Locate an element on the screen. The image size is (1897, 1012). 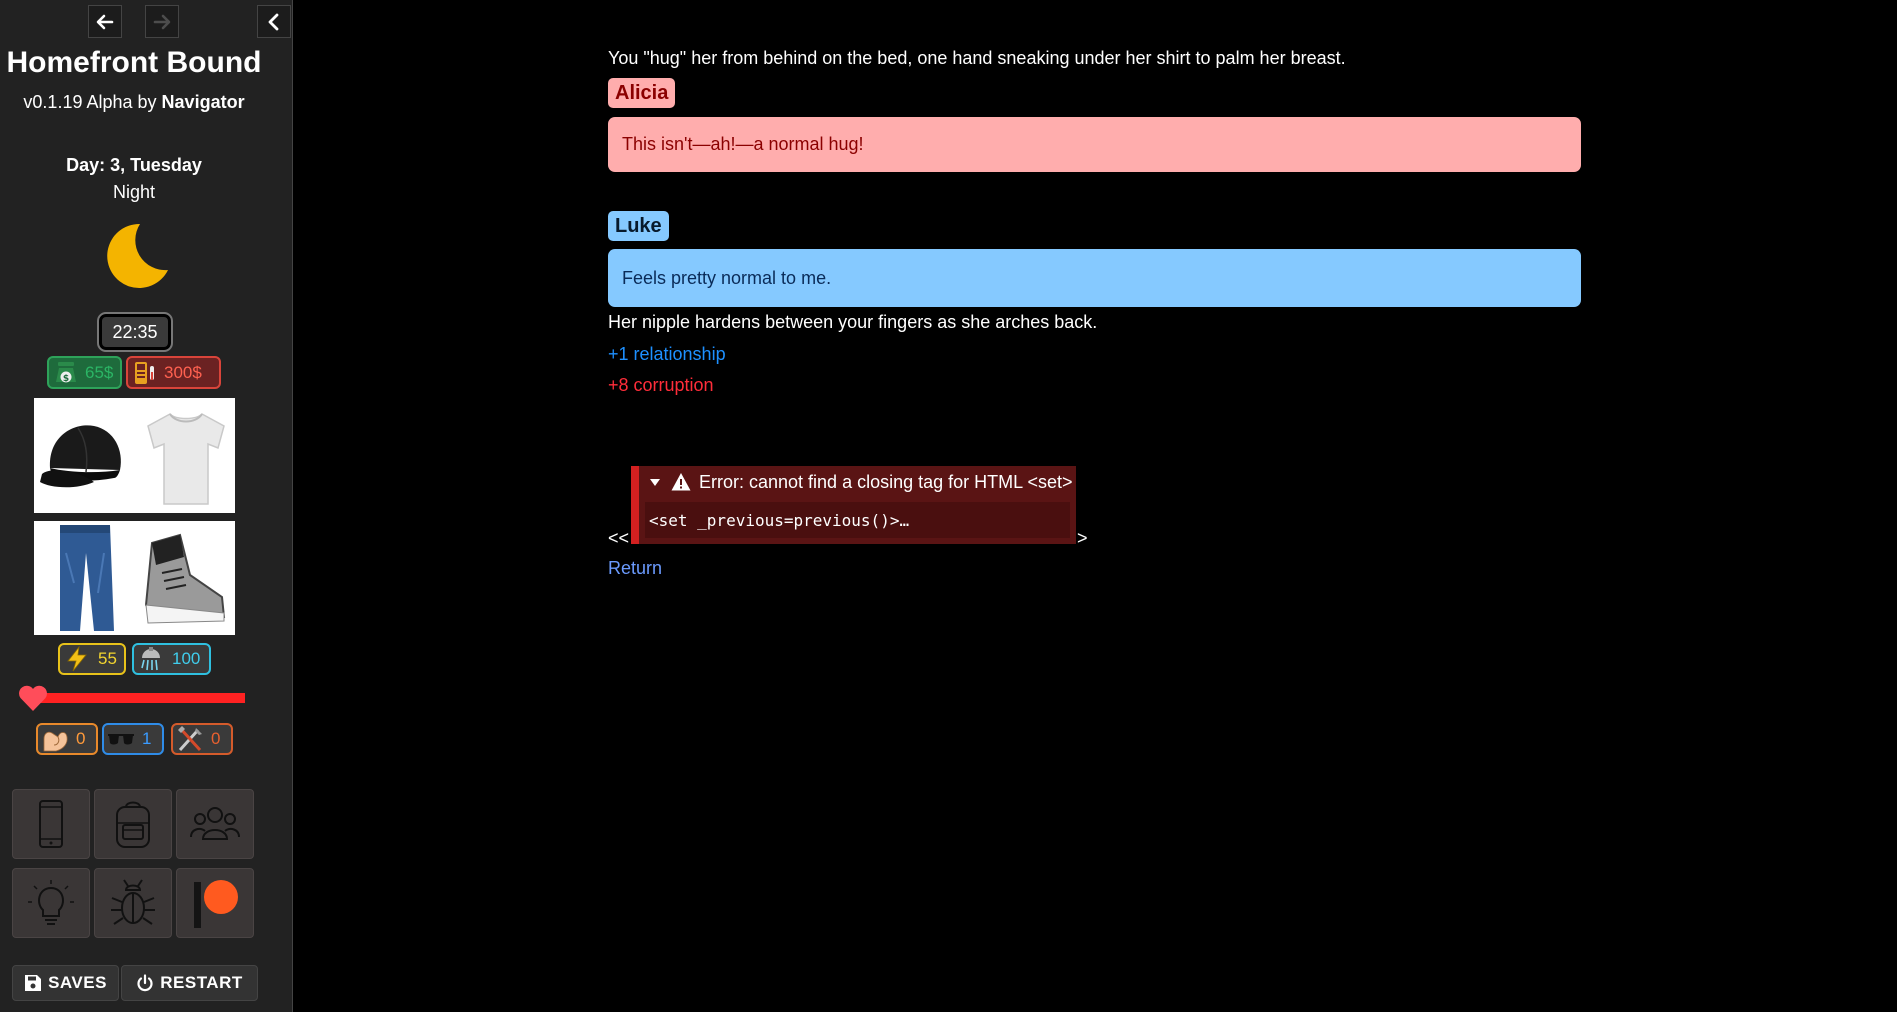
outfit-bottom-panel is located at coordinates (134, 578).